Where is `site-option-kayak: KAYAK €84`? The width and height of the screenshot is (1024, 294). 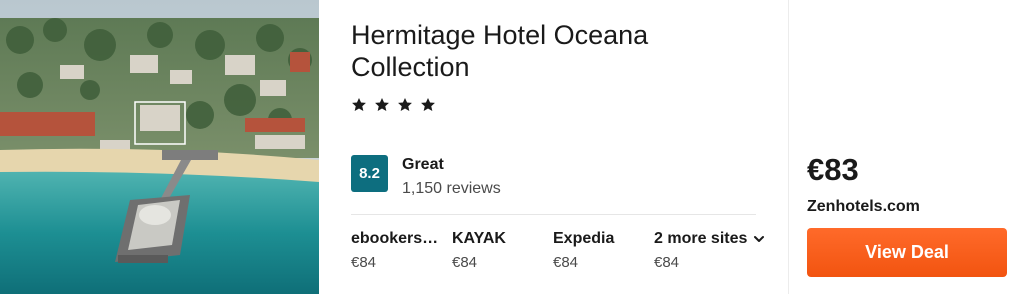
site-option-kayak: KAYAK €84 is located at coordinates (479, 250).